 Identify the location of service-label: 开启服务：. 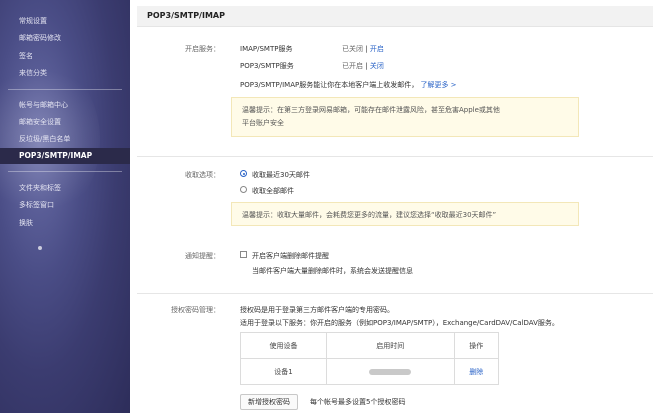
(202, 49).